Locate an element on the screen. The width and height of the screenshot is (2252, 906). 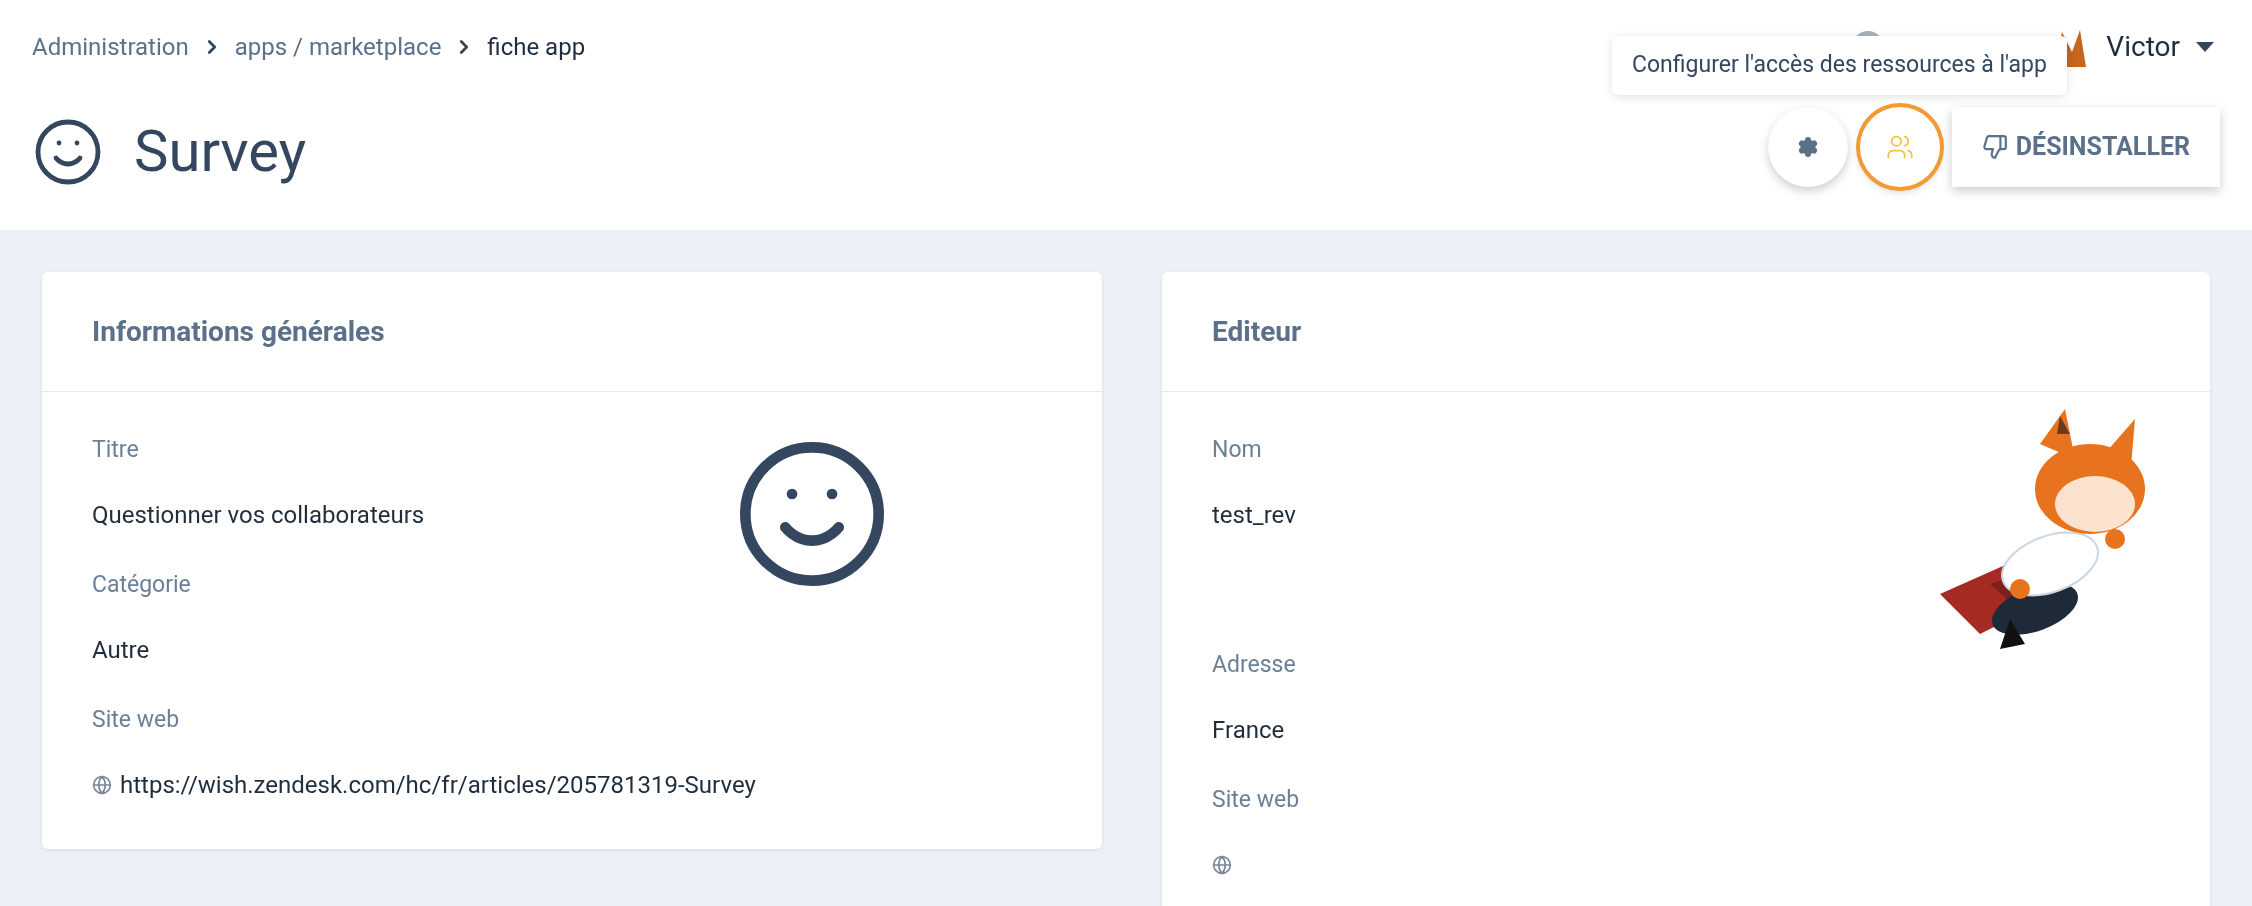
uninstall-button: DÉSINSTALLER is located at coordinates (2085, 146).